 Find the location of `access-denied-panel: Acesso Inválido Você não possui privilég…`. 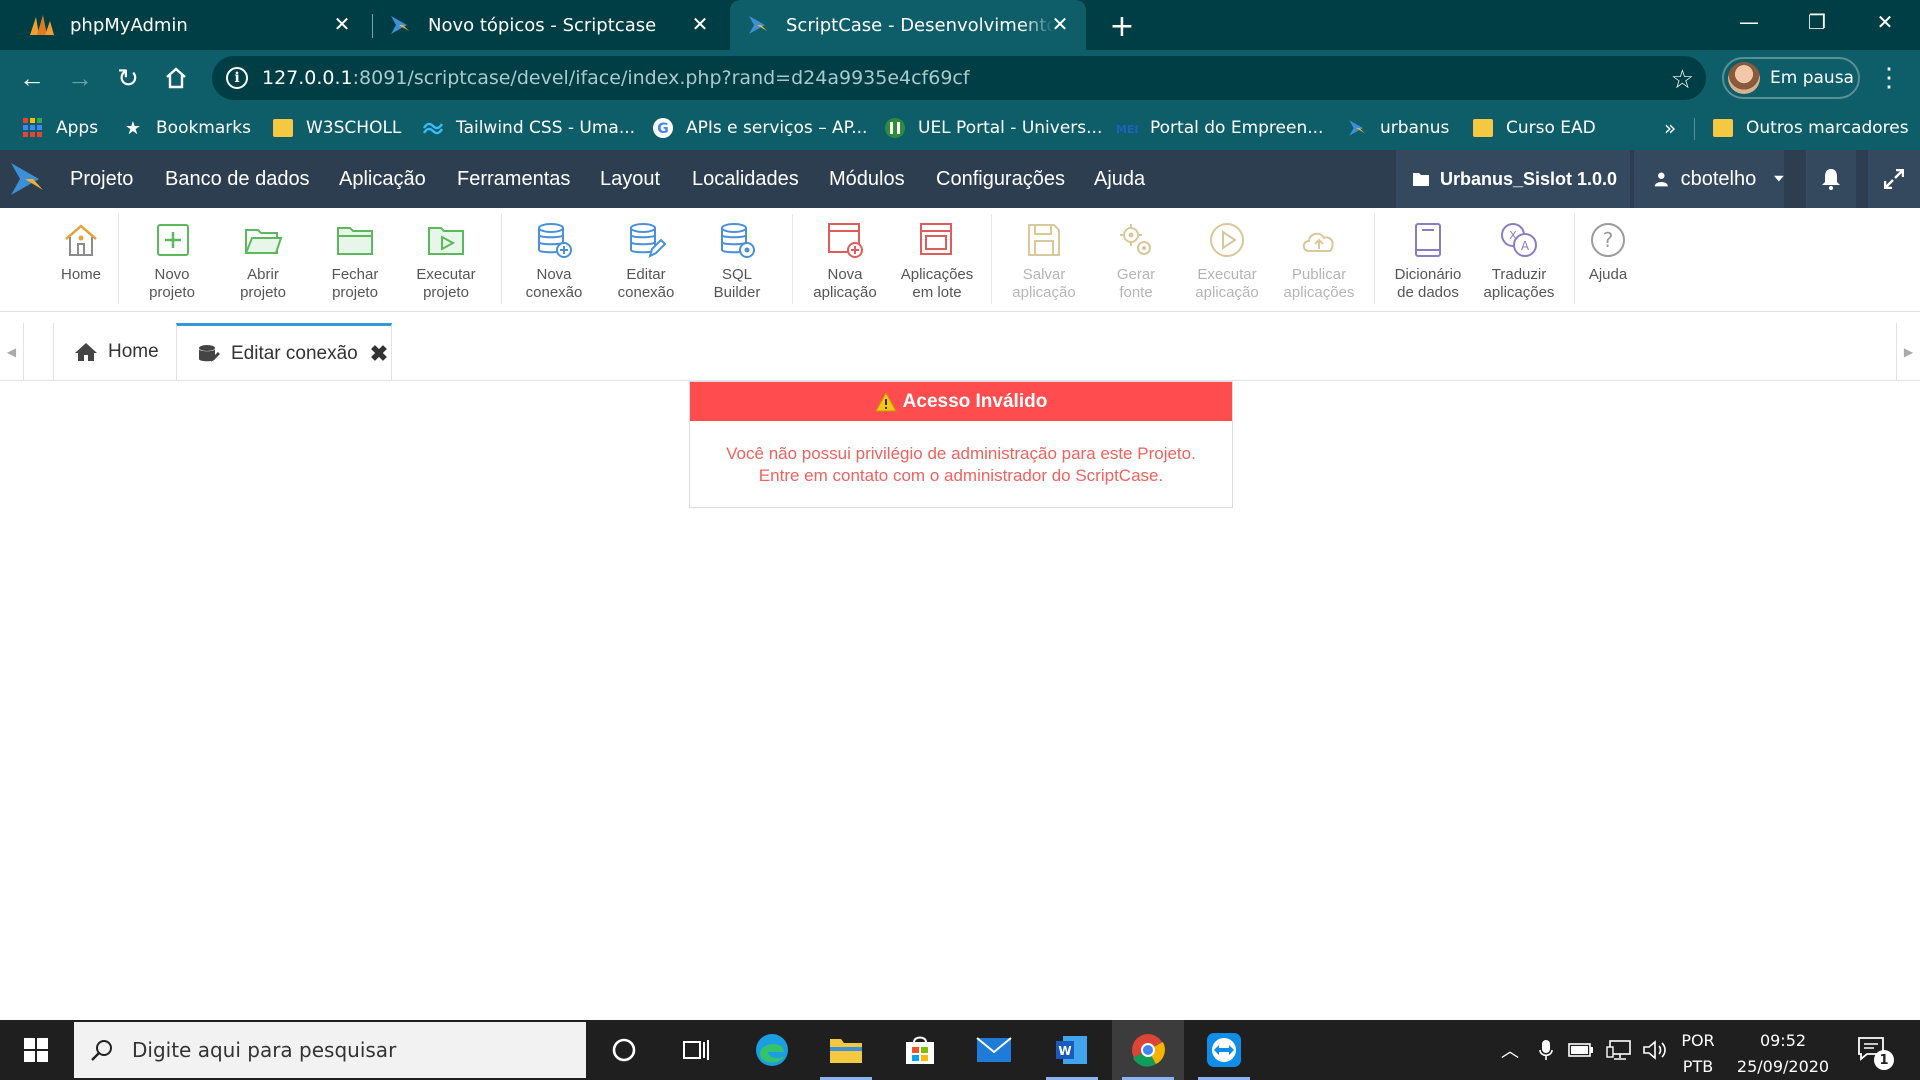

access-denied-panel: Acesso Inválido Você não possui privilég… is located at coordinates (961, 444).